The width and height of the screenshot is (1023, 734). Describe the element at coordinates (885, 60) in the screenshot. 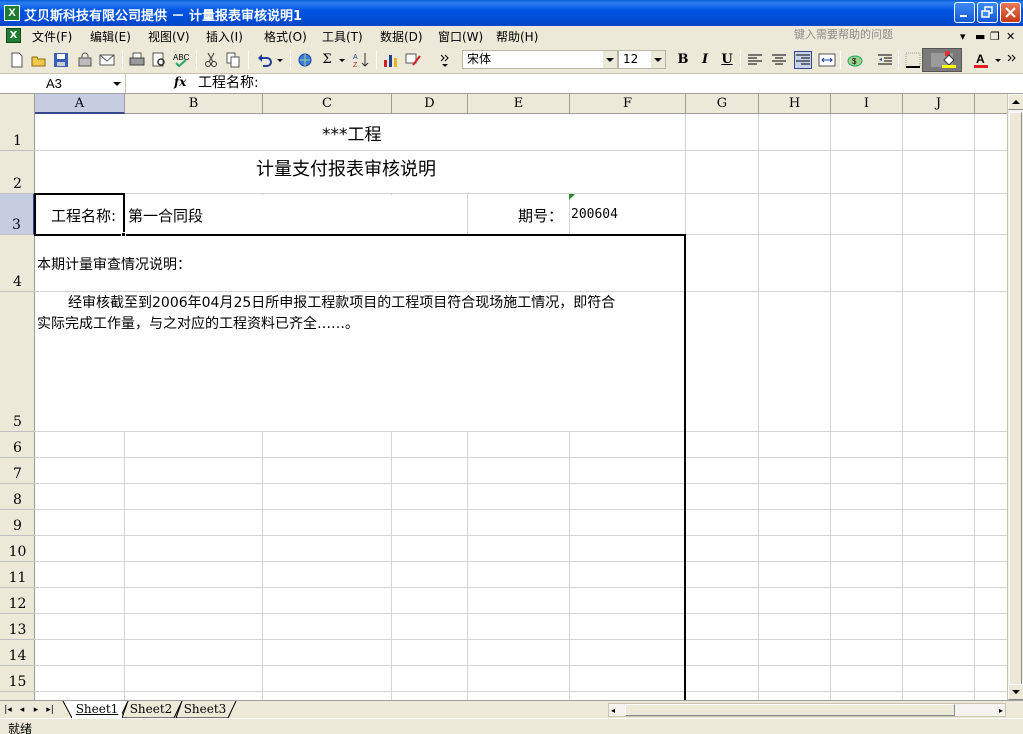

I see `decrease-indent-icon` at that location.